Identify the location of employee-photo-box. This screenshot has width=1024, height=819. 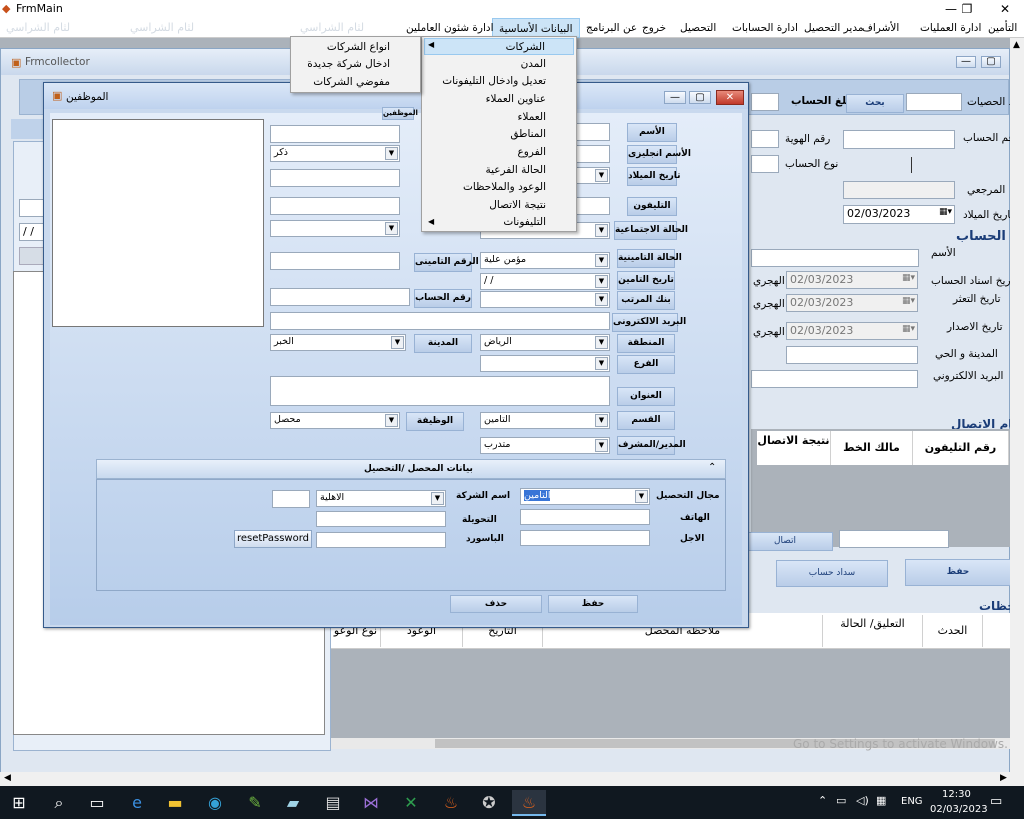
(158, 223).